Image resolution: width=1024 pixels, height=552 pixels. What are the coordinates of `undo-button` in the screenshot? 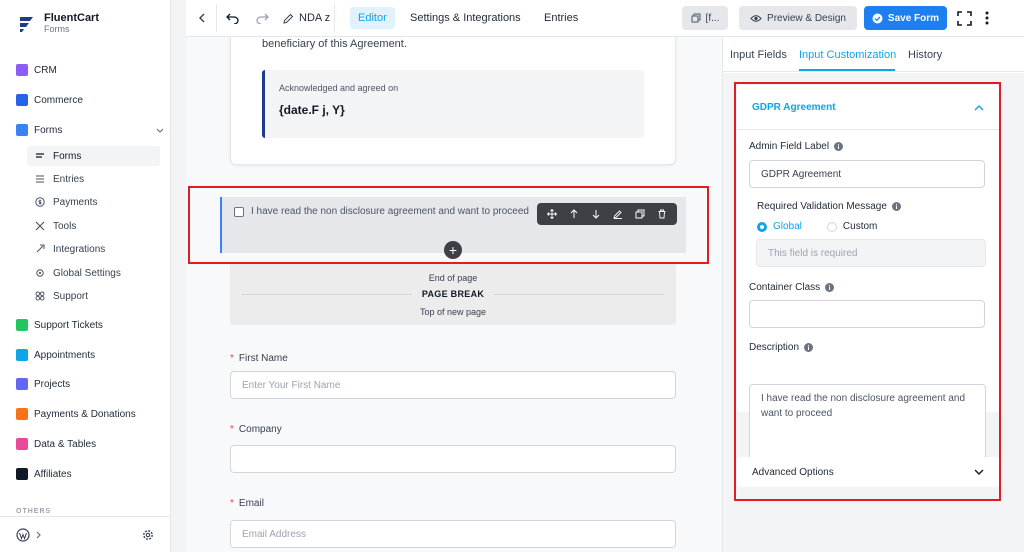 It's located at (232, 18).